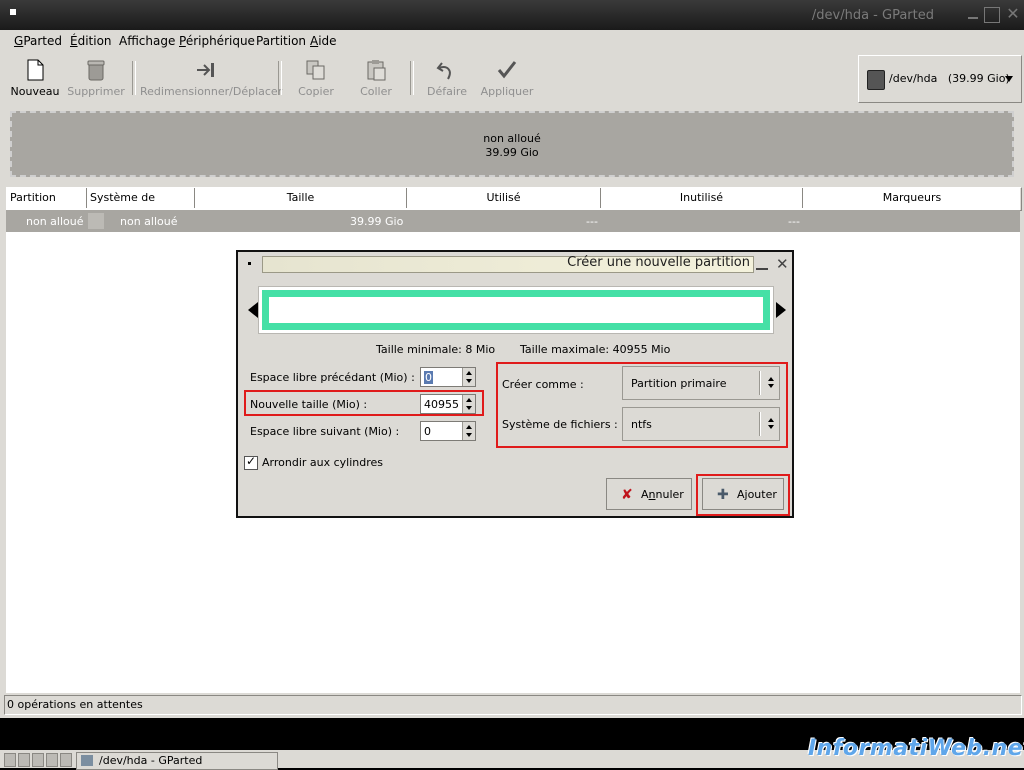 Image resolution: width=1024 pixels, height=770 pixels. I want to click on new-button: Nouveau, so click(35, 78).